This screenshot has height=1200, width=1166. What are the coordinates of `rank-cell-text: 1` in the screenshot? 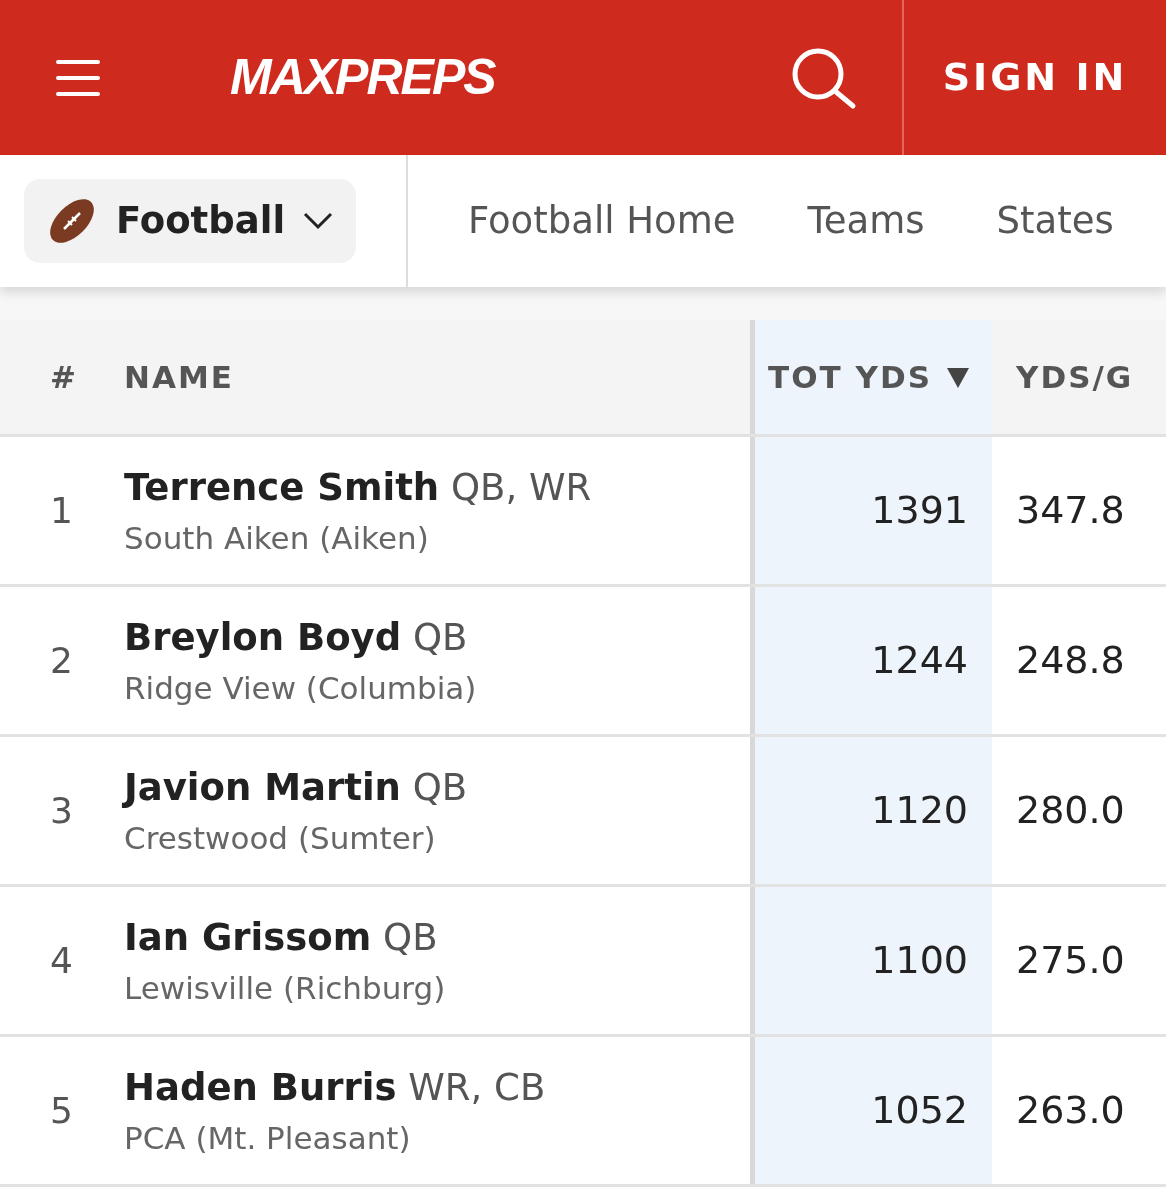 It's located at (61, 510).